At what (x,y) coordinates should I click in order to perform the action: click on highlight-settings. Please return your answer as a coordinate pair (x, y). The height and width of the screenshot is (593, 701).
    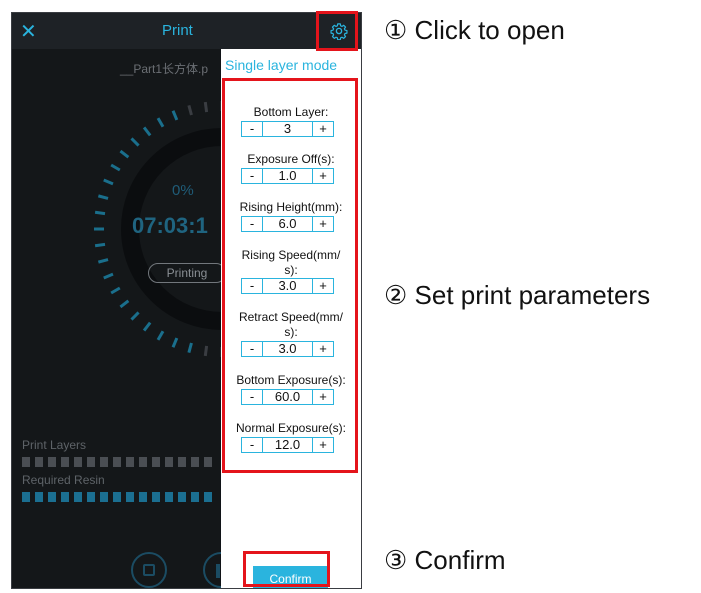
    Looking at the image, I should click on (337, 31).